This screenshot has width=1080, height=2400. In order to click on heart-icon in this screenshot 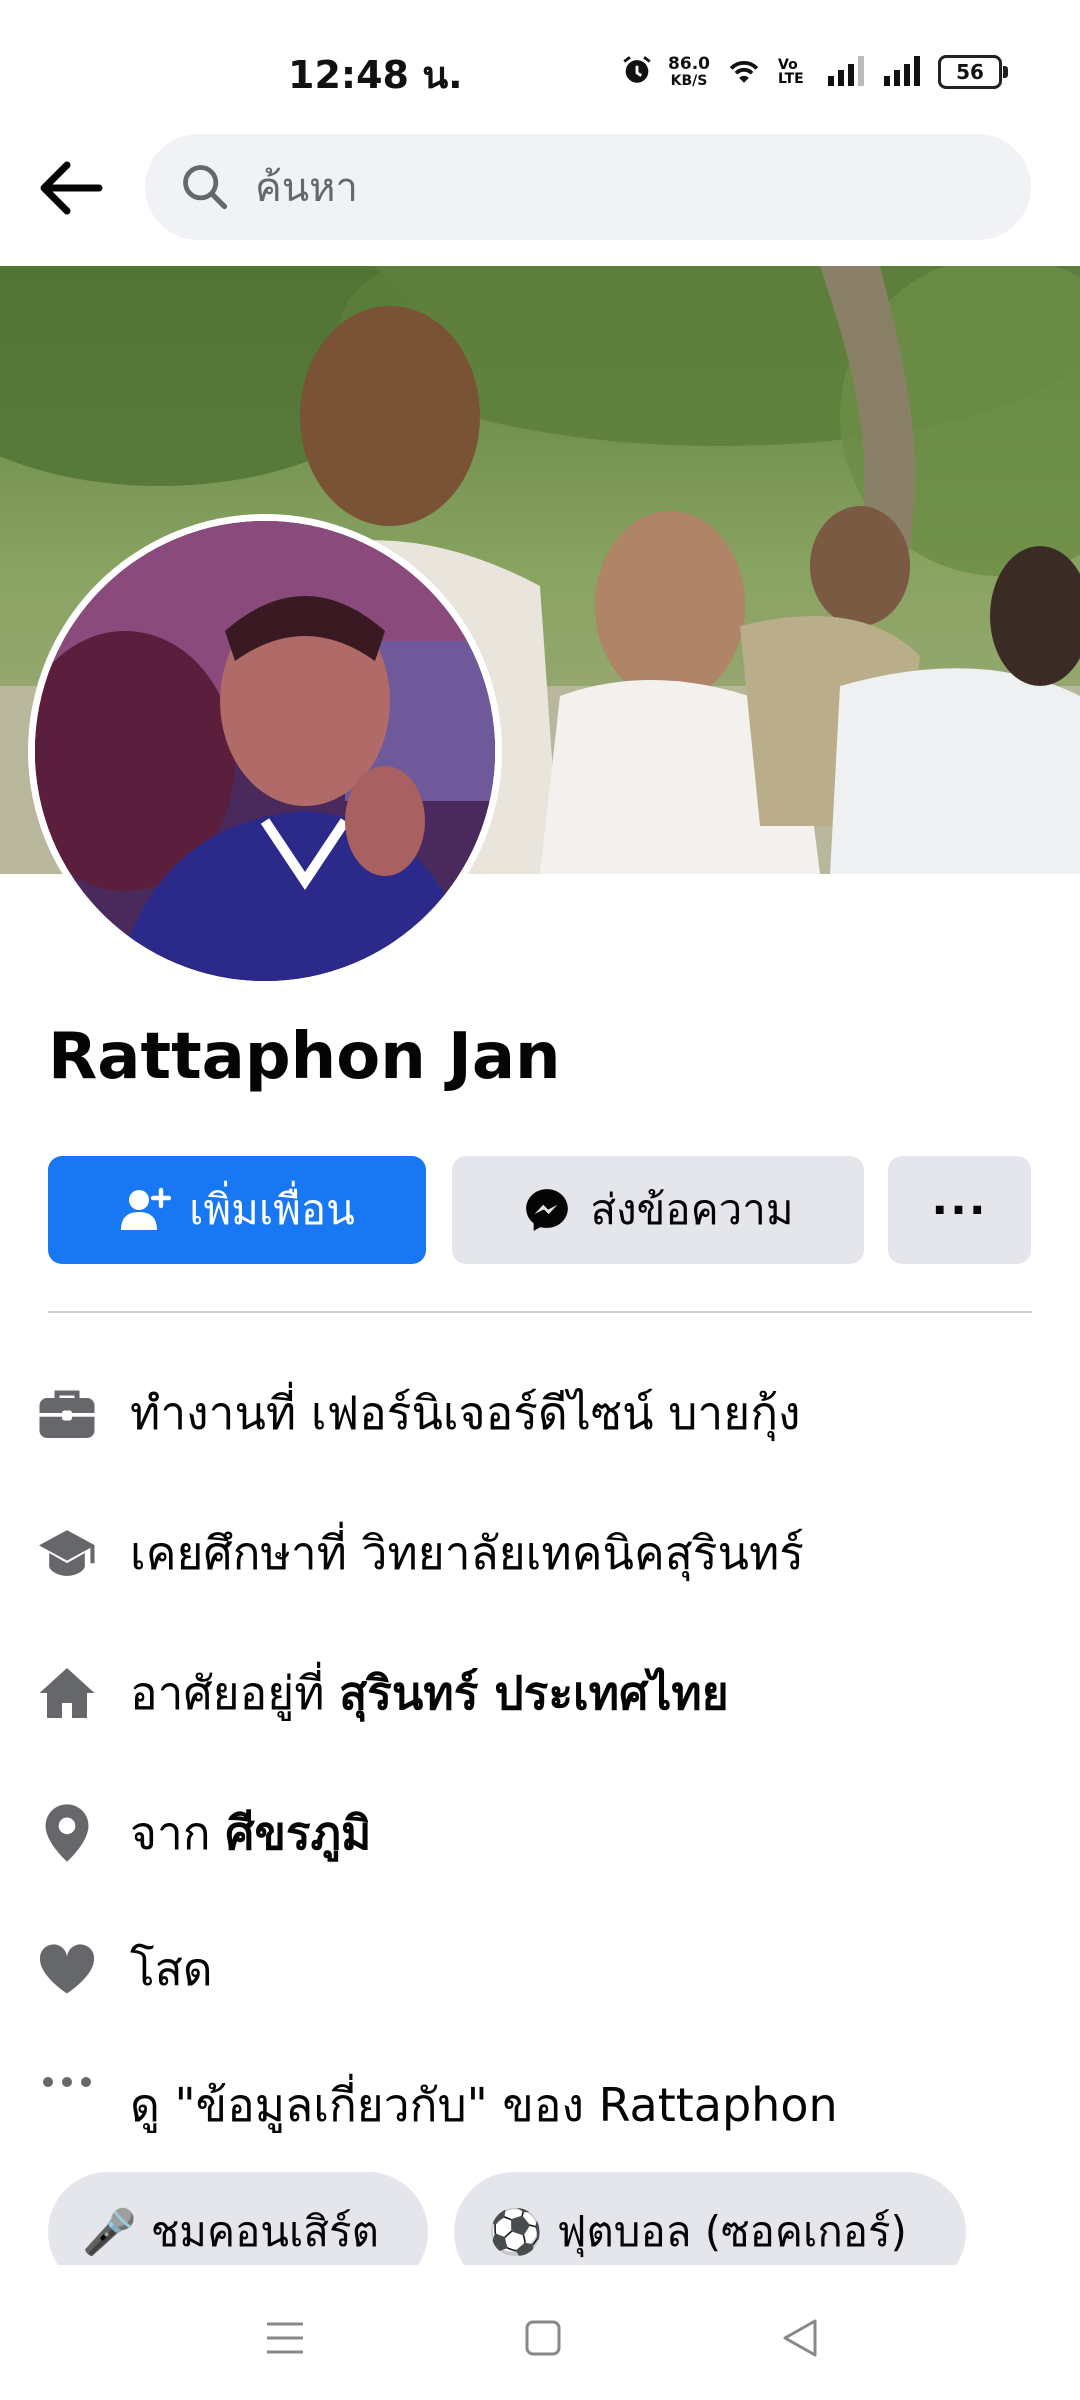, I will do `click(67, 1969)`.